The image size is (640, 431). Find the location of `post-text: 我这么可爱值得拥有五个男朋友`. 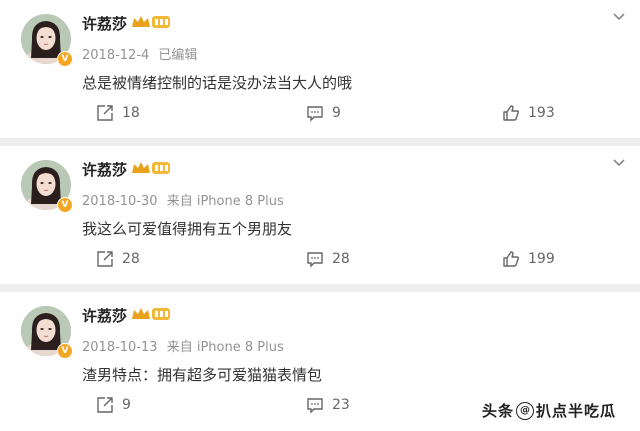

post-text: 我这么可爱值得拥有五个男朋友 is located at coordinates (187, 229).